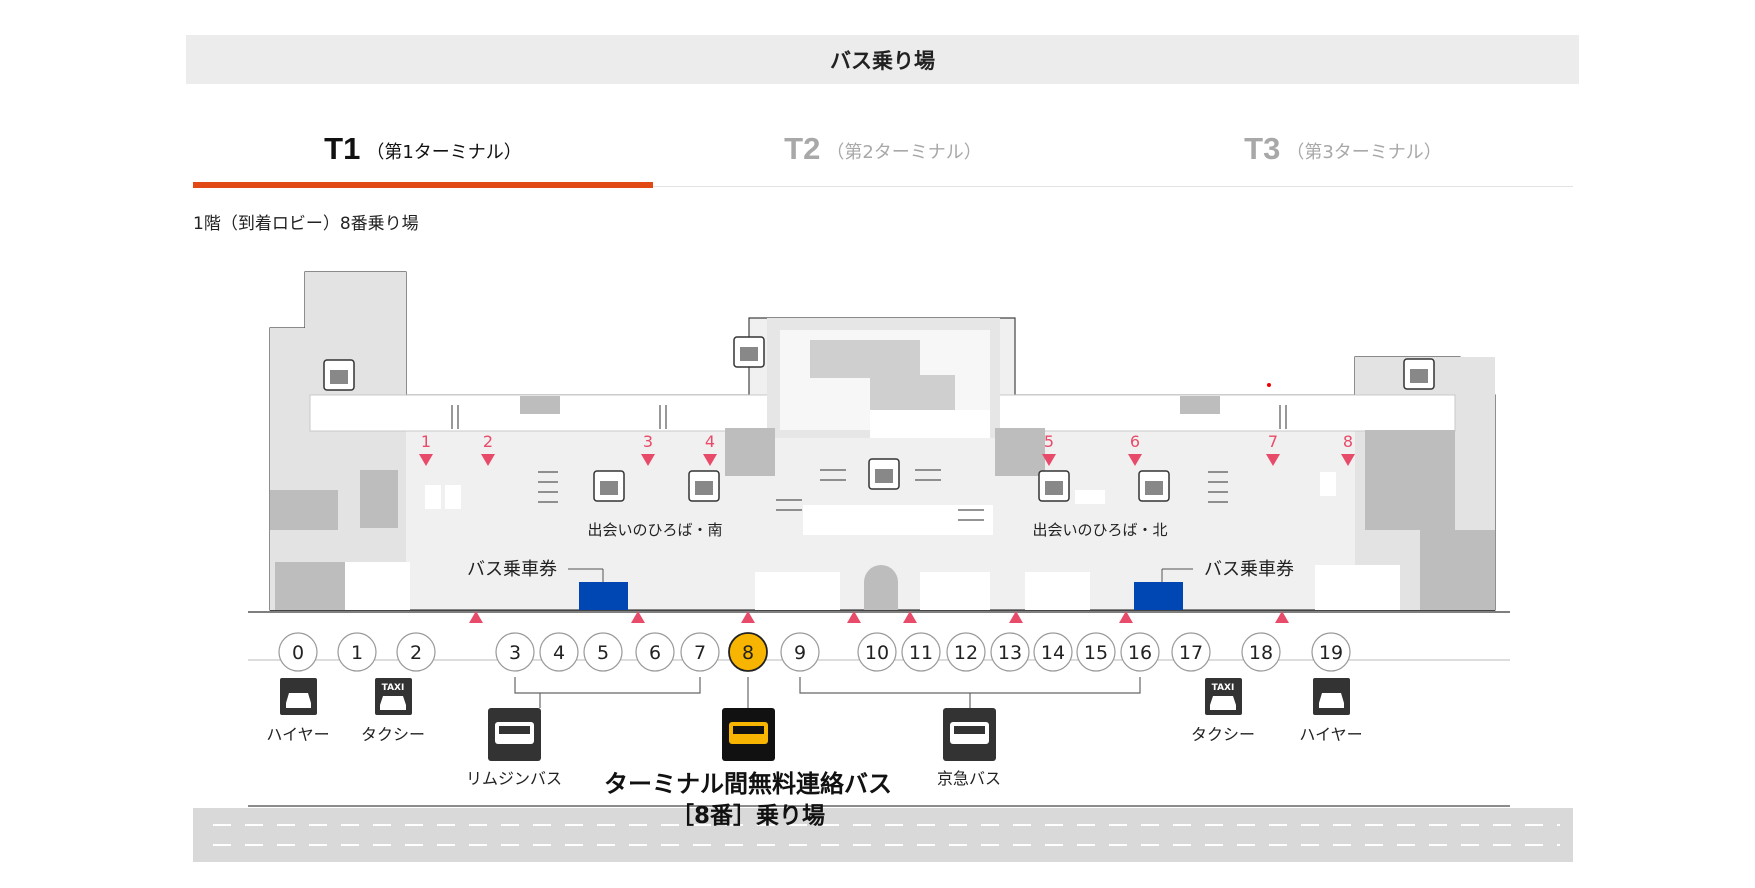 Image resolution: width=1755 pixels, height=888 pixels. I want to click on stop-number: 10, so click(877, 653).